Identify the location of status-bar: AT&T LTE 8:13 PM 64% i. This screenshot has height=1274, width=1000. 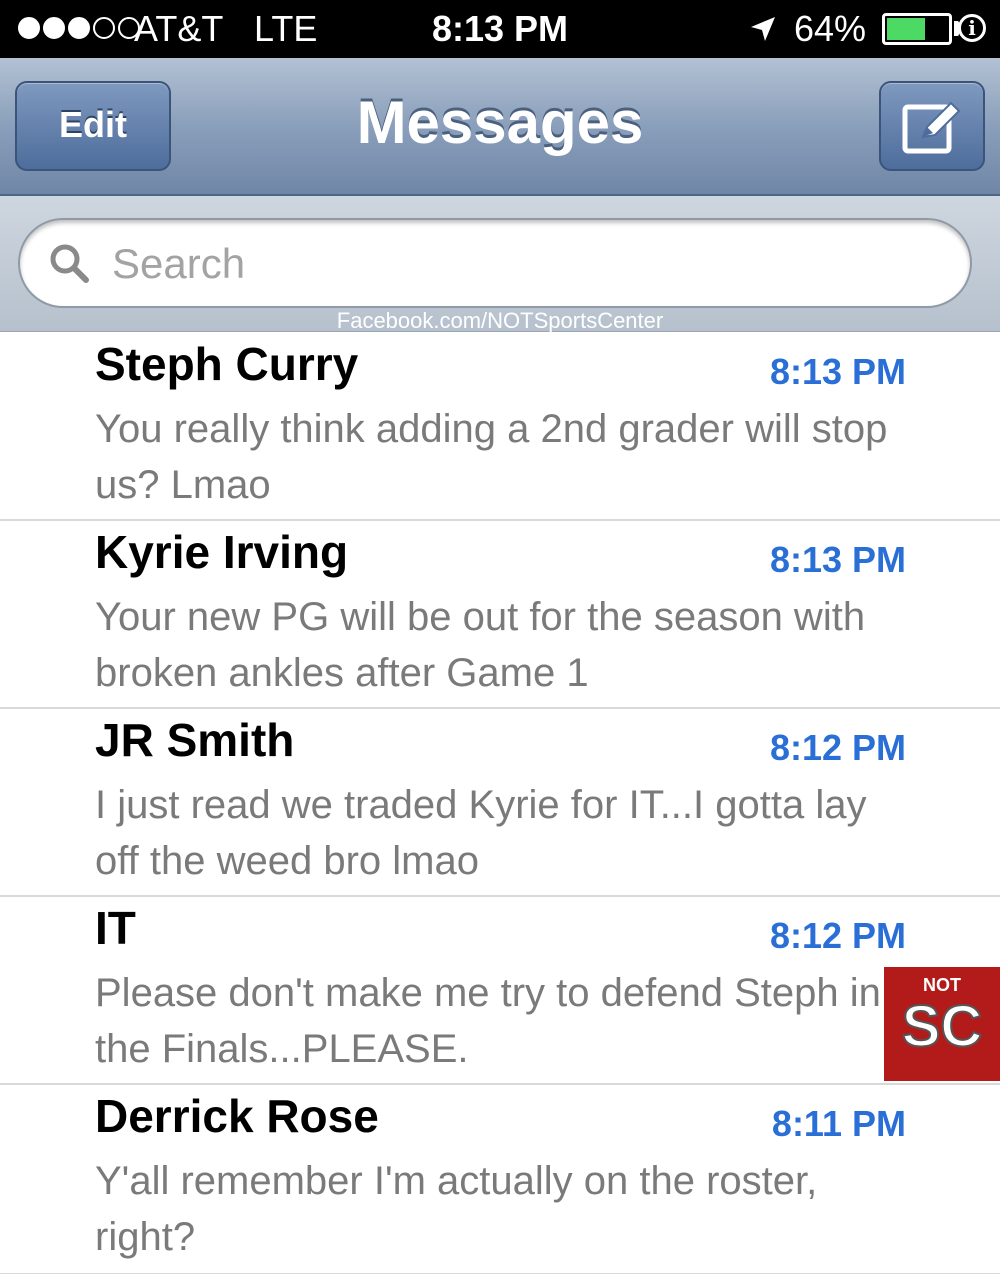
(500, 29).